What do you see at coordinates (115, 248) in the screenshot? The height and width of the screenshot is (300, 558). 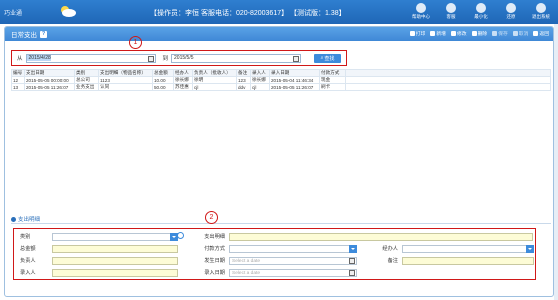 I see `total-amount-input` at bounding box center [115, 248].